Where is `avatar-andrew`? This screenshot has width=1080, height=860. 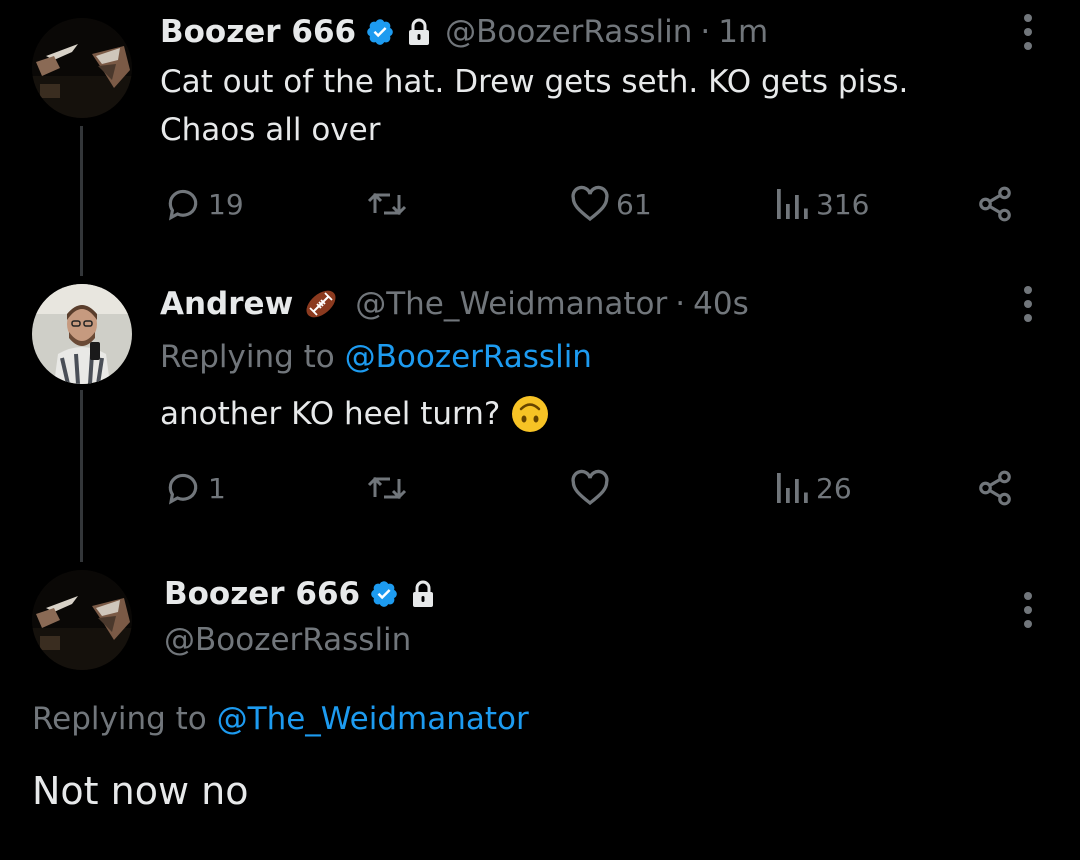 avatar-andrew is located at coordinates (82, 334).